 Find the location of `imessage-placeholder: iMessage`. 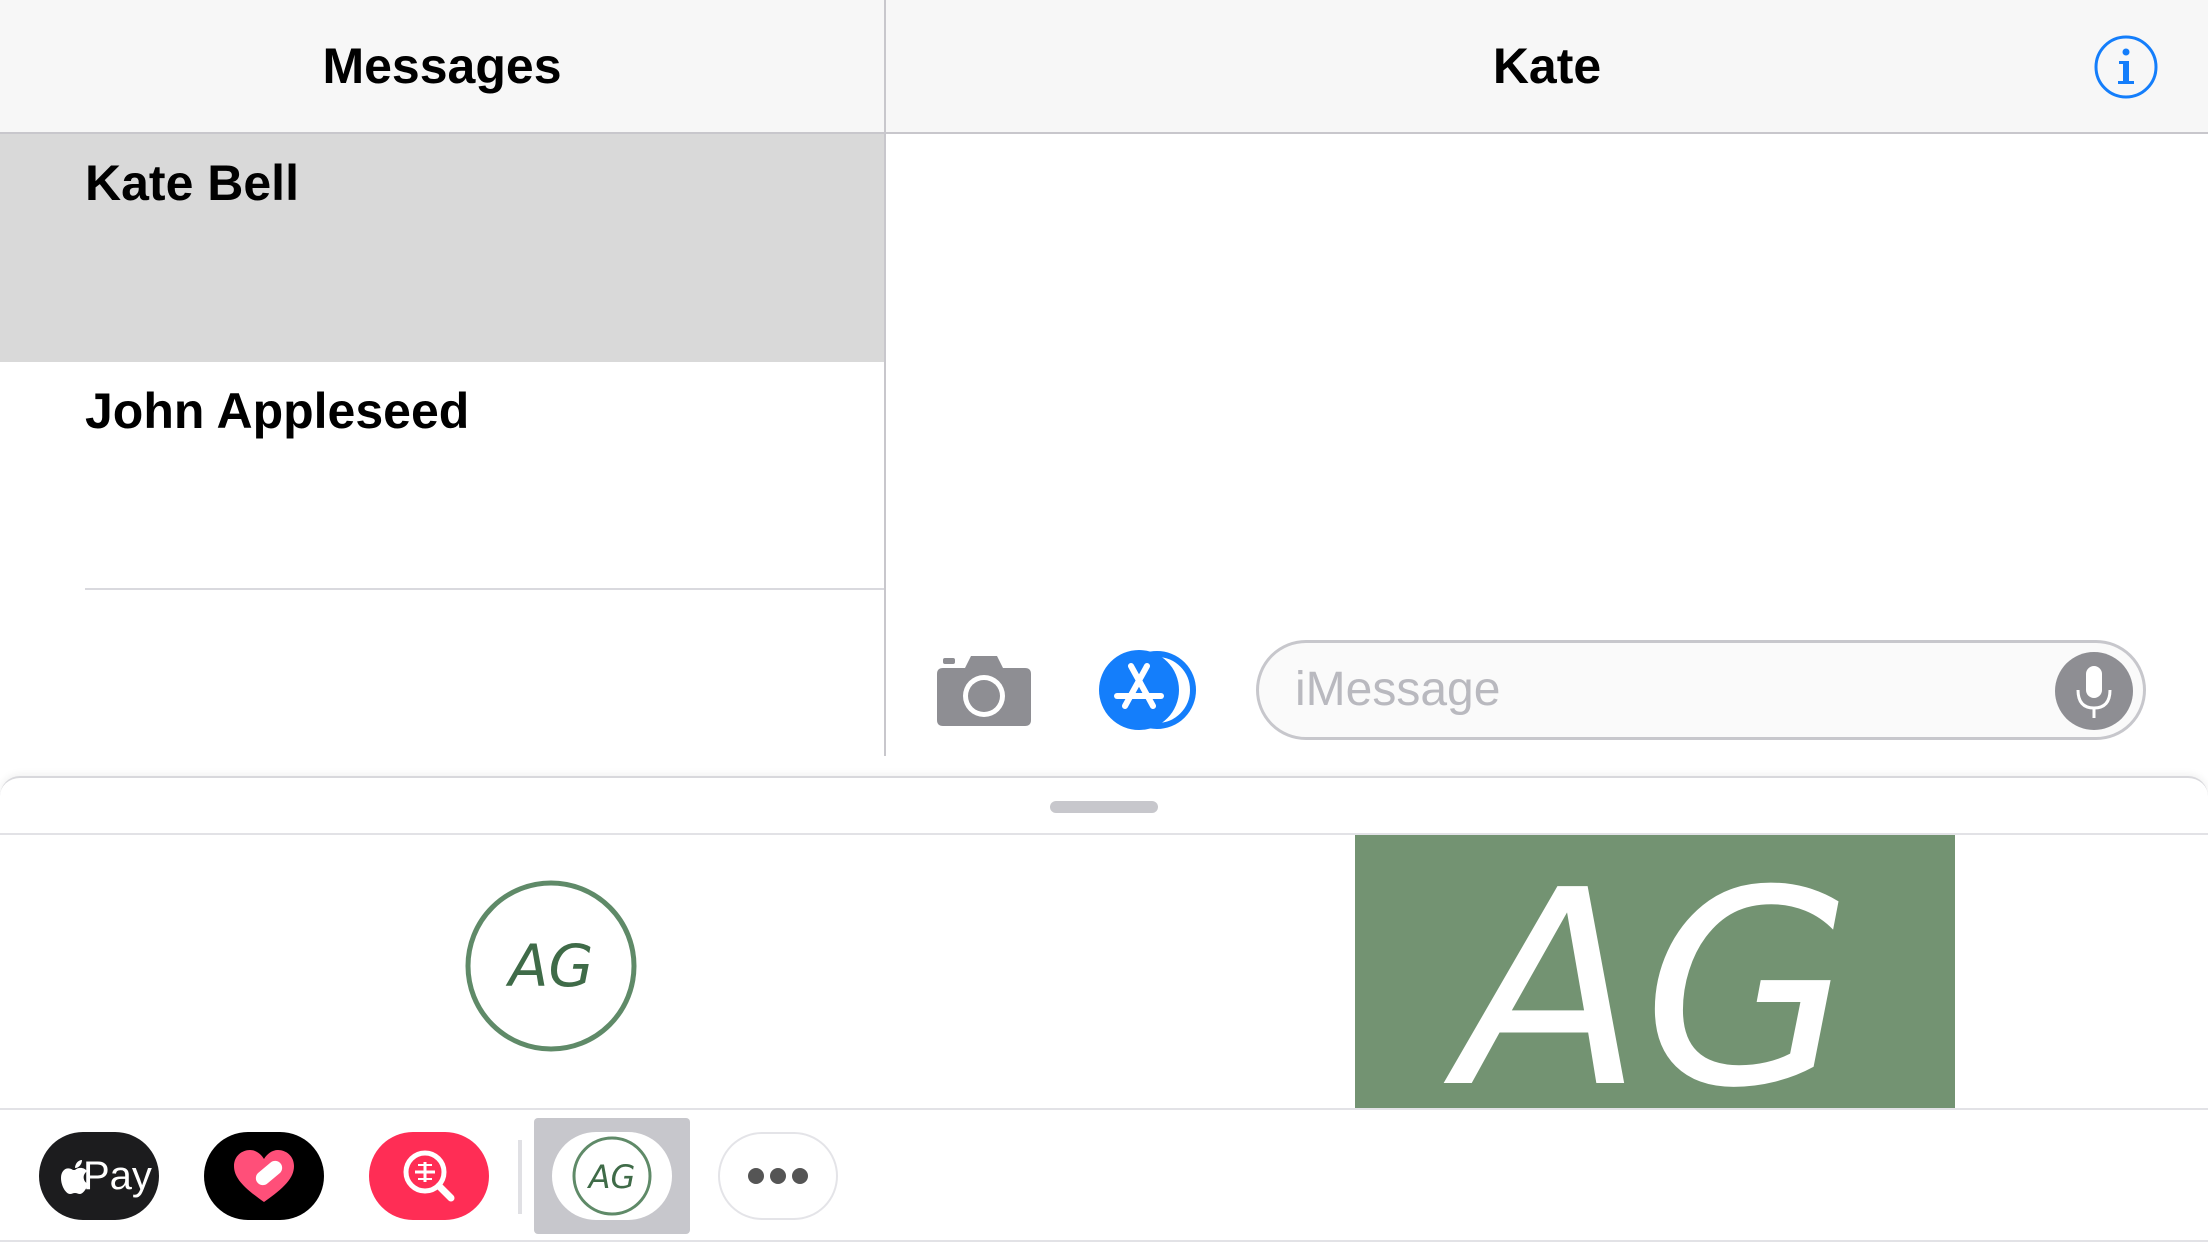

imessage-placeholder: iMessage is located at coordinates (1398, 689).